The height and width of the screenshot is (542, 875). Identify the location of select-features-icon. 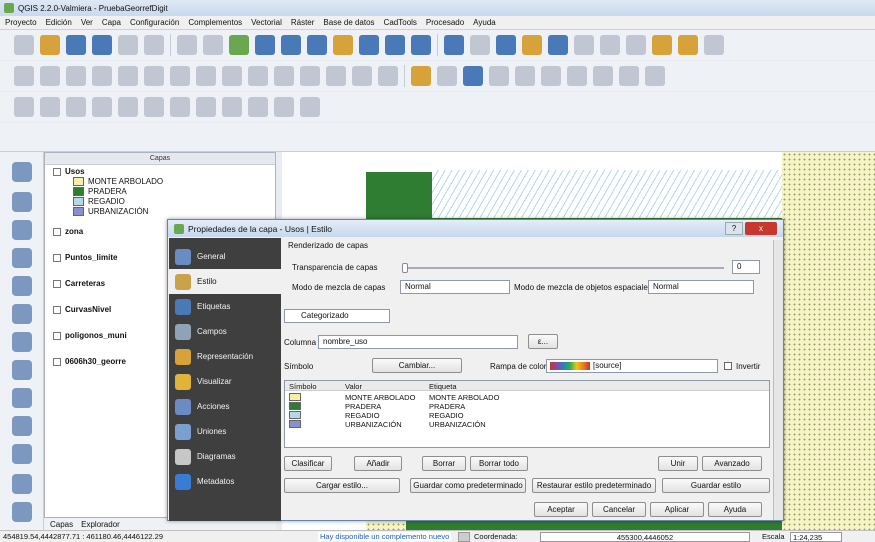
(506, 45).